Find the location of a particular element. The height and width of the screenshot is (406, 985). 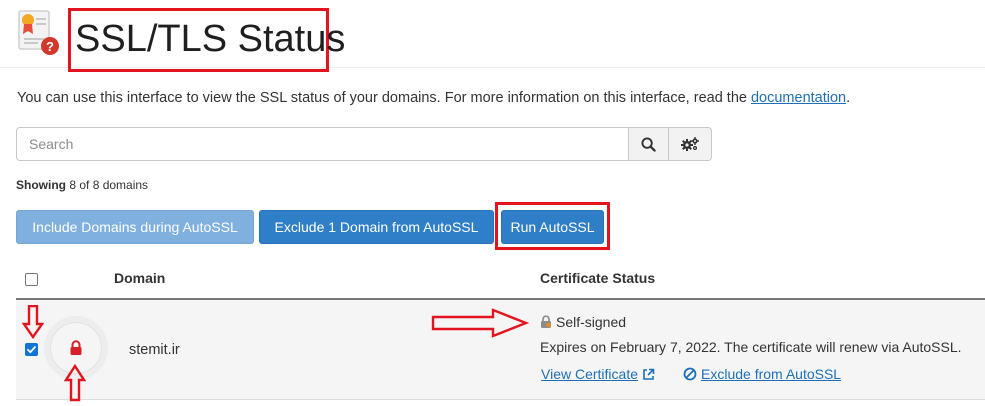

view-certificate-label: View Certificate is located at coordinates (590, 374).